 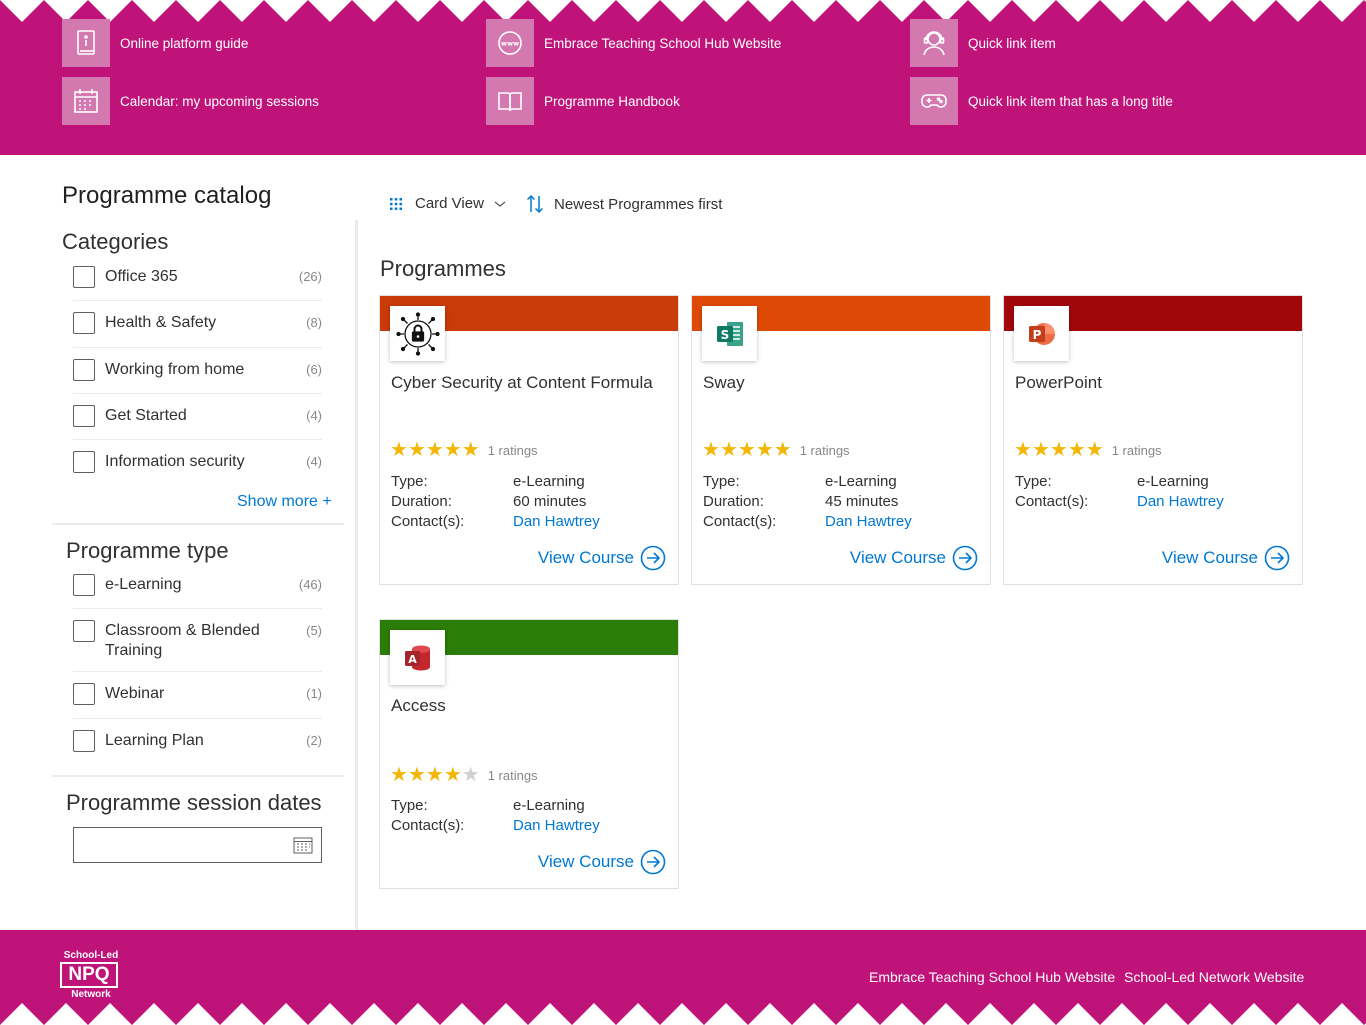 What do you see at coordinates (197, 741) in the screenshot?
I see `filter-learning-plan: Learning Plan (2)` at bounding box center [197, 741].